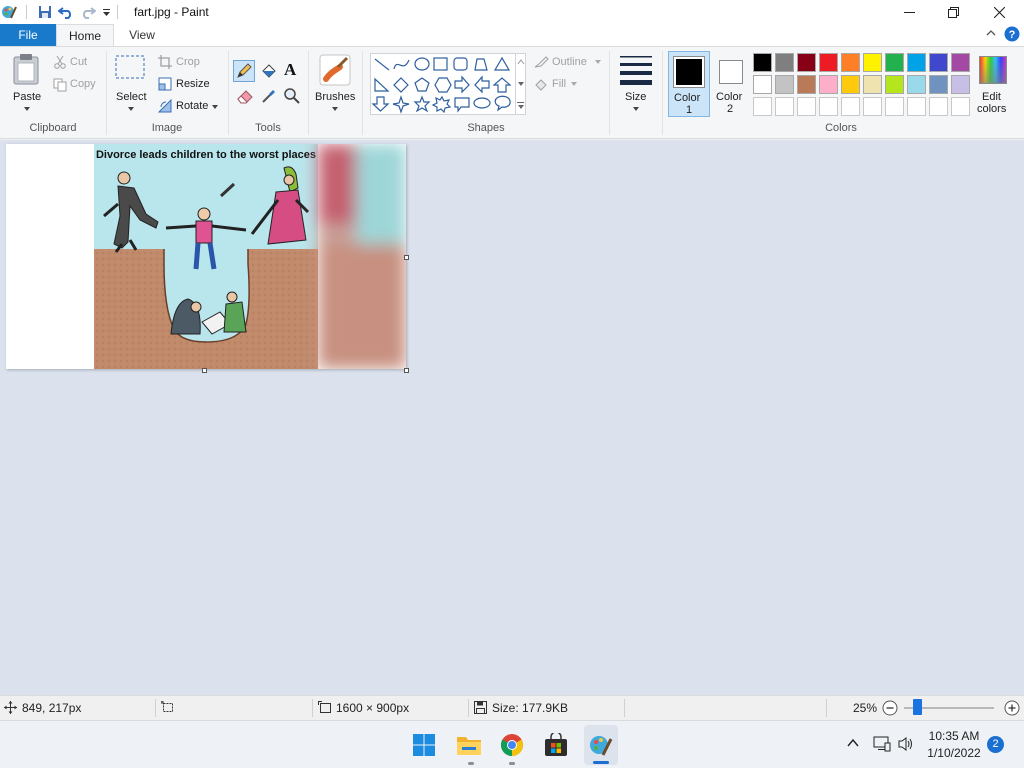 This screenshot has width=1024, height=768. I want to click on chrome-icon, so click(512, 745).